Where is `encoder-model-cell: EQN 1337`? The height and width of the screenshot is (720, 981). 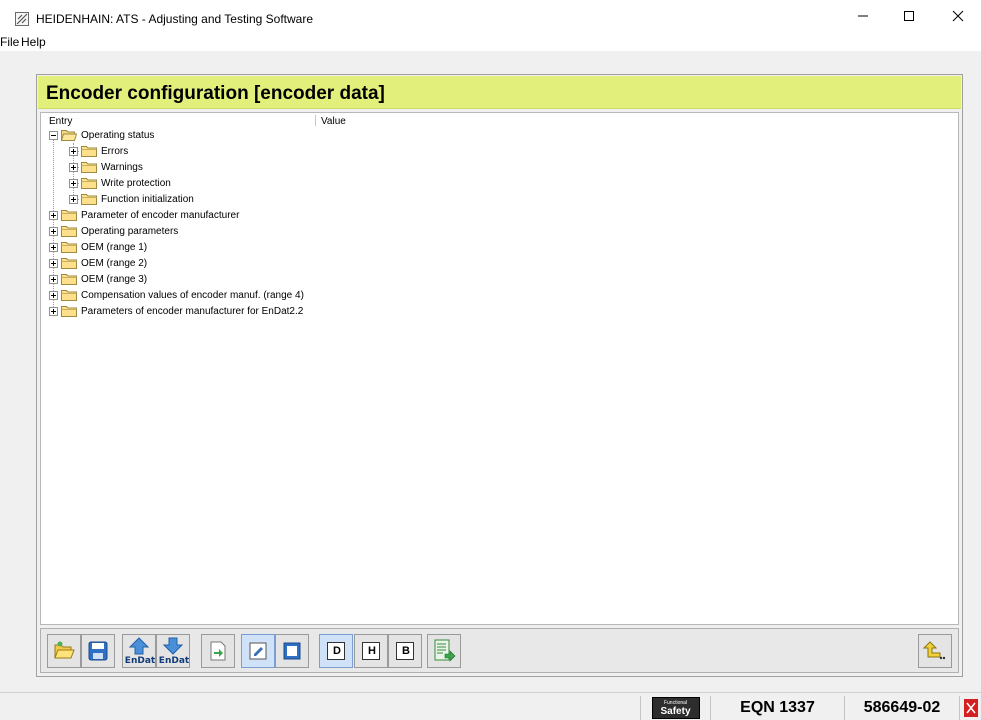 encoder-model-cell: EQN 1337 is located at coordinates (777, 708).